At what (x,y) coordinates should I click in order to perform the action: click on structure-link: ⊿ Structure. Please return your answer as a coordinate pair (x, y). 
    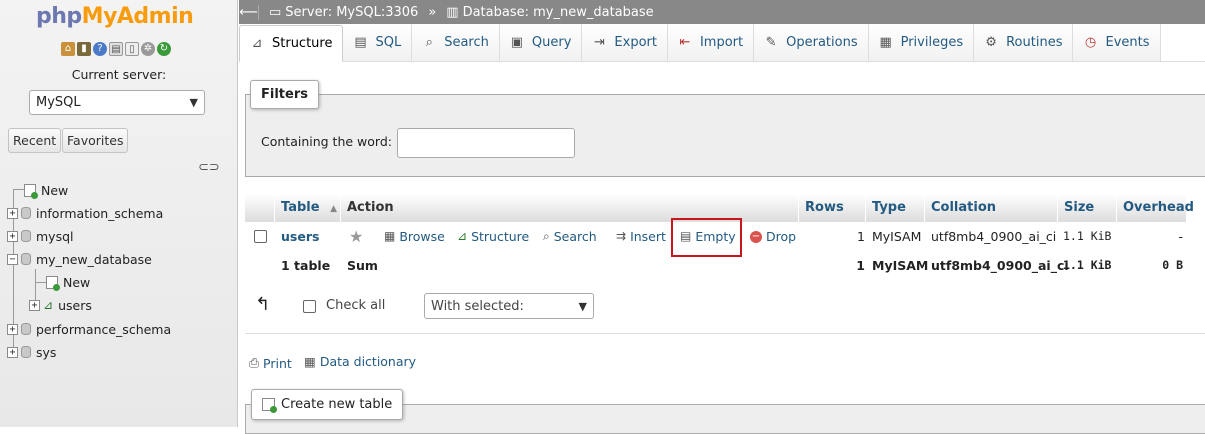
    Looking at the image, I should click on (493, 236).